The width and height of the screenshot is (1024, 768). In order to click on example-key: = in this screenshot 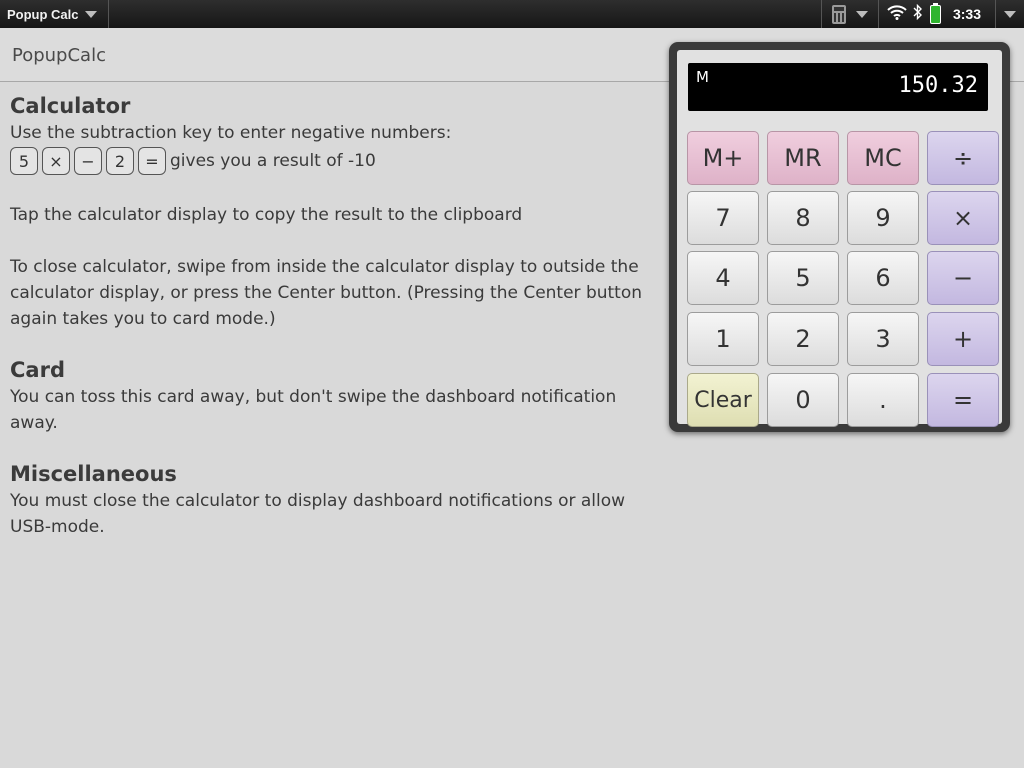, I will do `click(152, 161)`.